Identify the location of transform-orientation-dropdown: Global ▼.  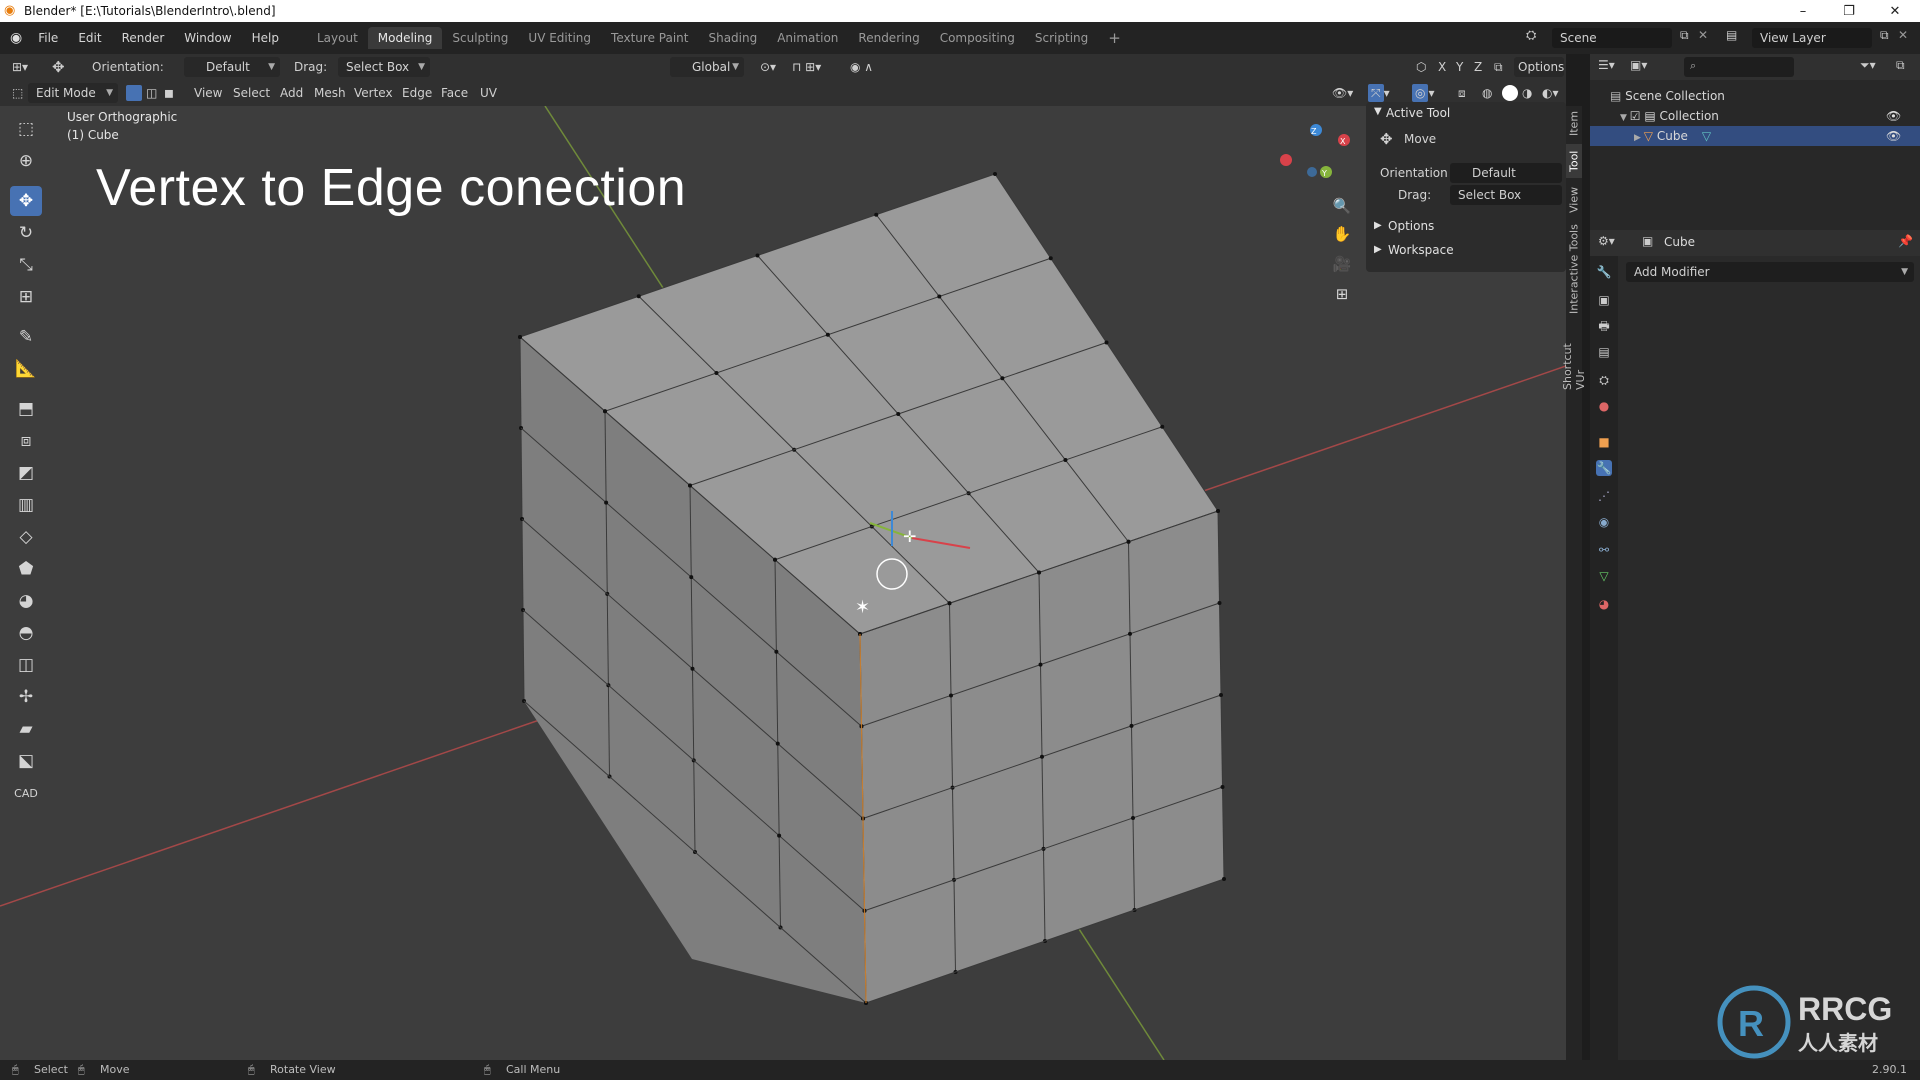
(707, 67).